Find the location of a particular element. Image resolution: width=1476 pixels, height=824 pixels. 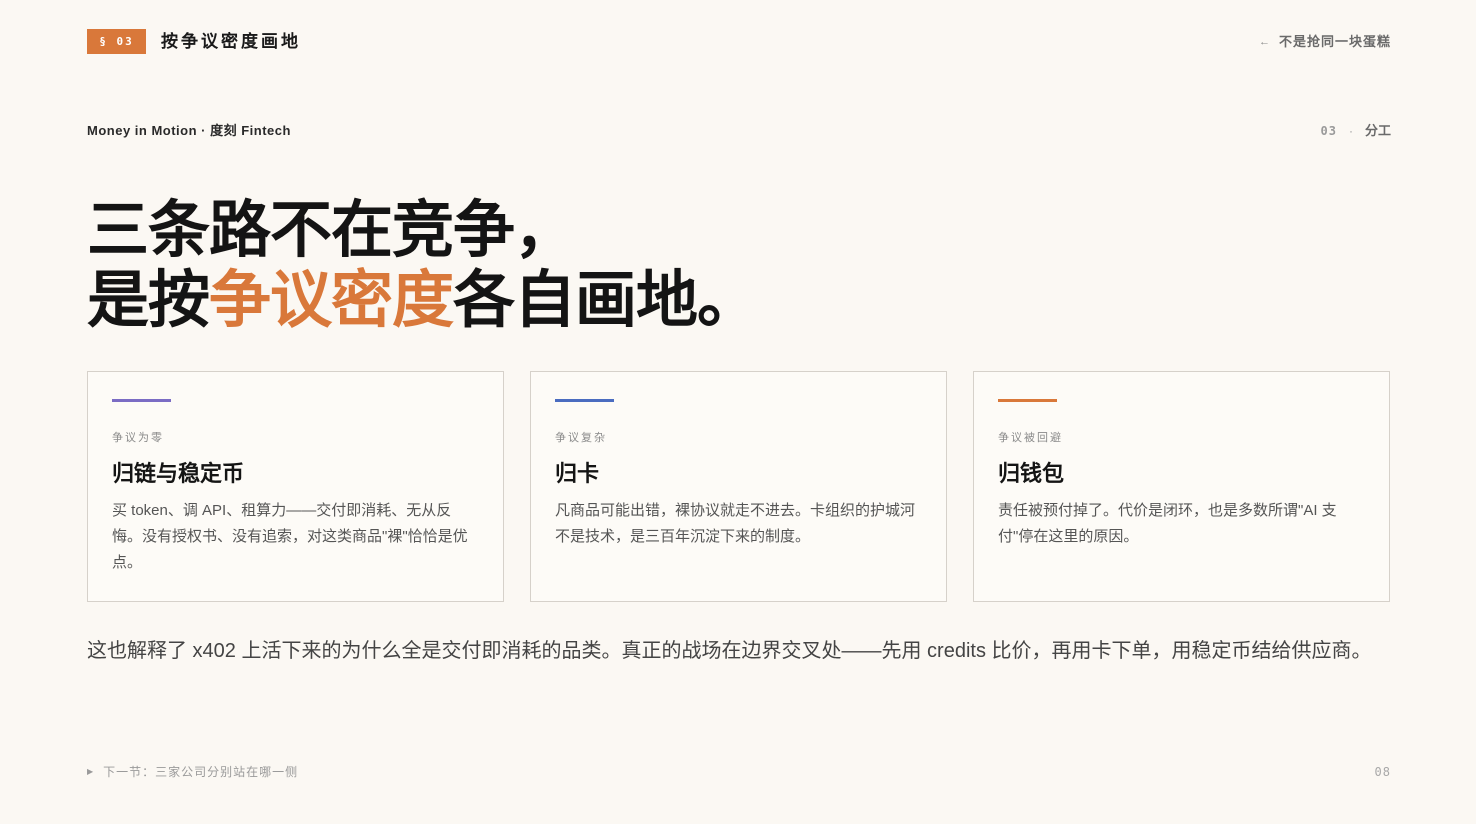

card-title: 归链与稳定币 is located at coordinates (178, 473).